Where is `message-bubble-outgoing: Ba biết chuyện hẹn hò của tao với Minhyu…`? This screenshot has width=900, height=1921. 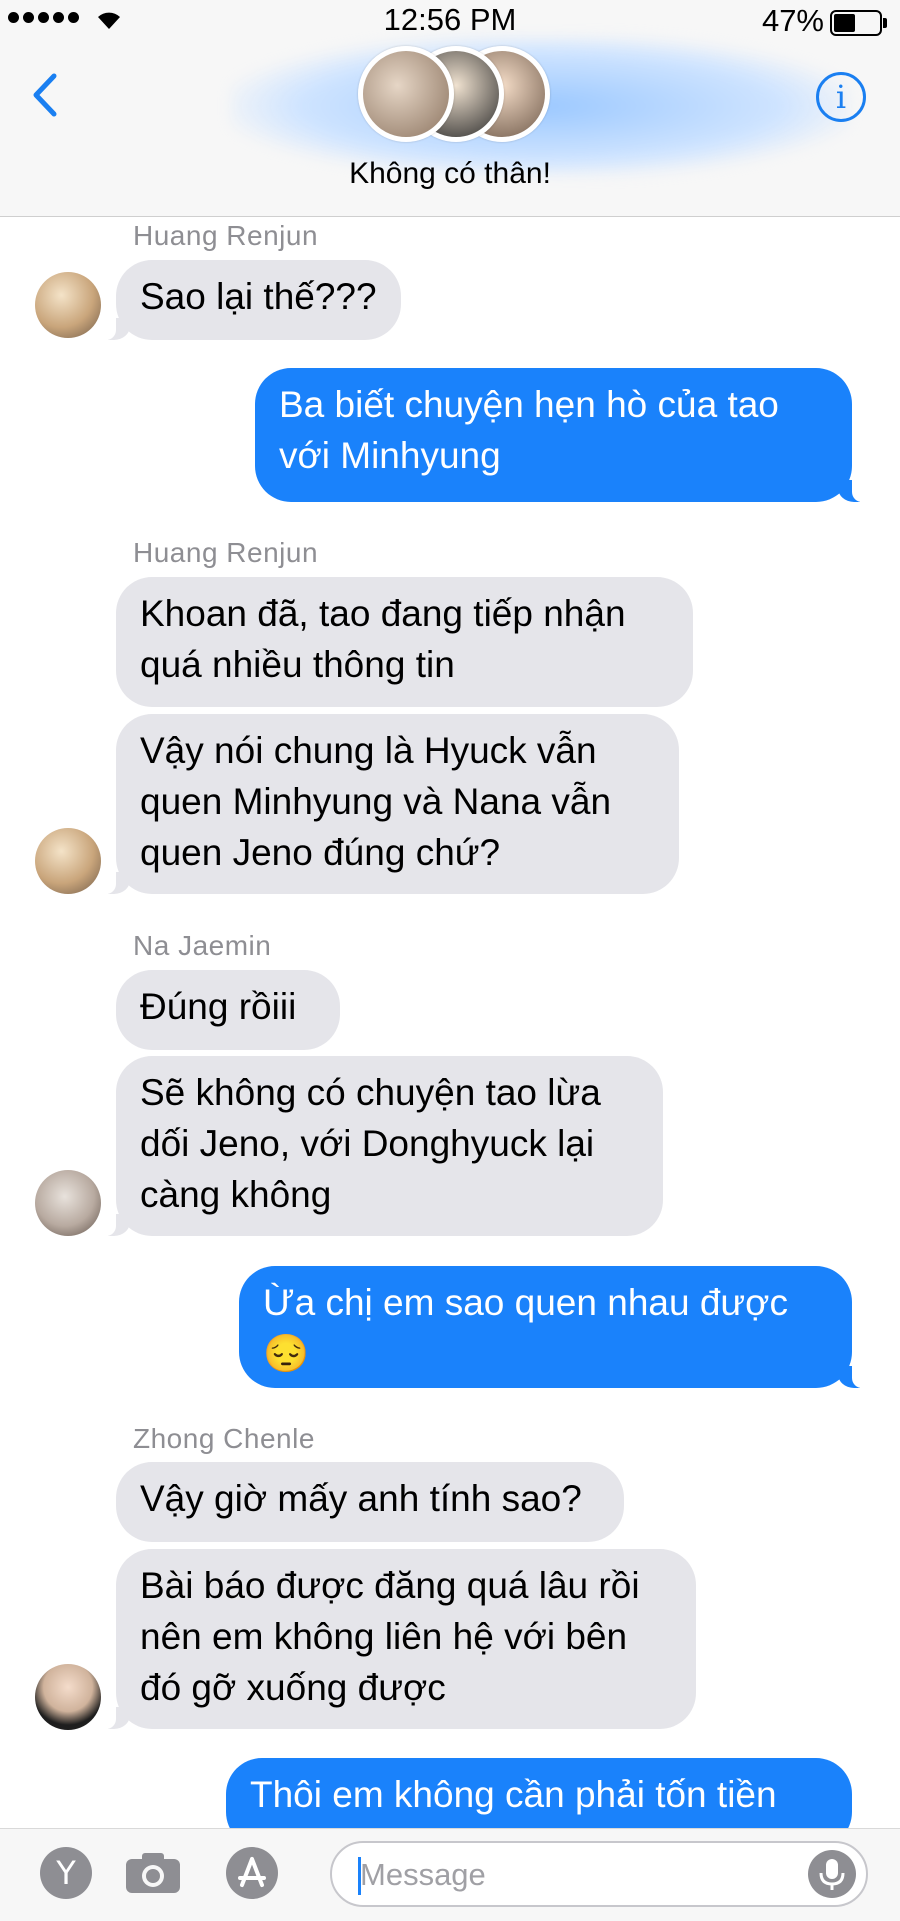 message-bubble-outgoing: Ba biết chuyện hẹn hò của tao với Minhyu… is located at coordinates (562, 435).